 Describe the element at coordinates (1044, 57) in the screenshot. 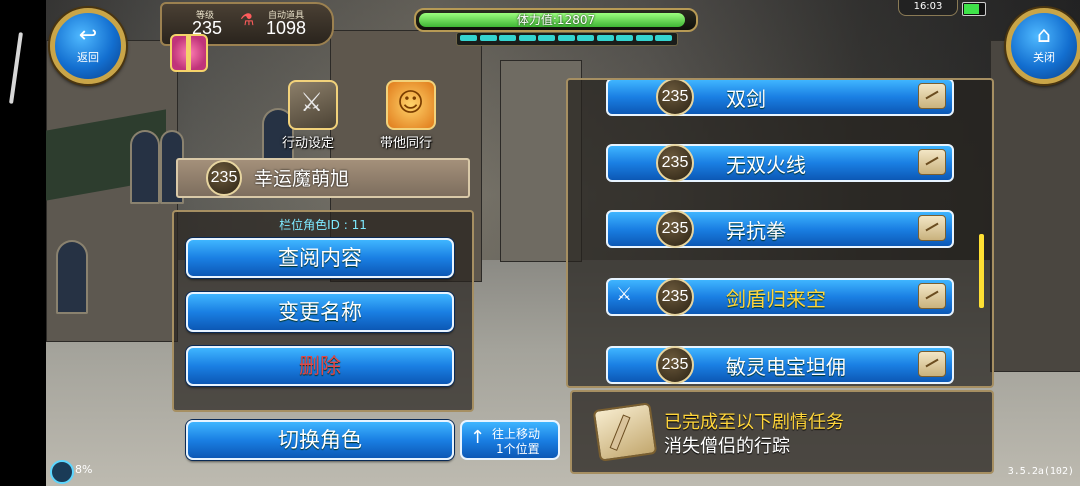

I see `close-label: 关闭` at that location.